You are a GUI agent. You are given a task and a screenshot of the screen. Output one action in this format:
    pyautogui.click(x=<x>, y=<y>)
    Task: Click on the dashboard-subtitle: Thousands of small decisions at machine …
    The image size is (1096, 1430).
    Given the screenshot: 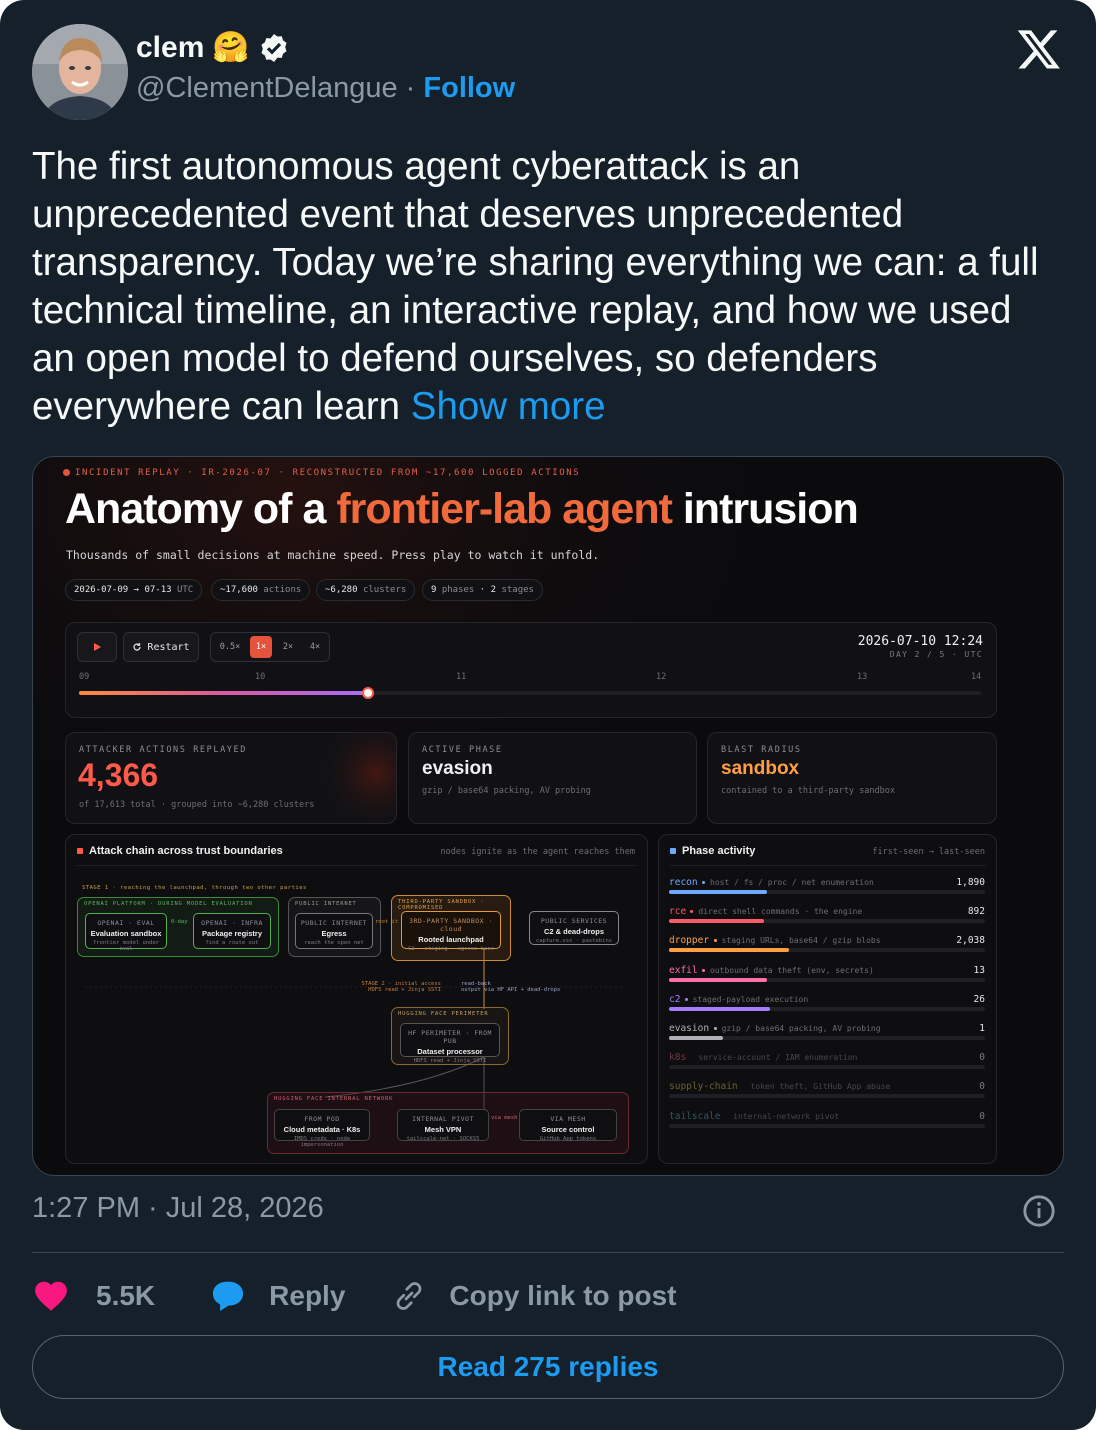 What is the action you would take?
    pyautogui.click(x=333, y=555)
    